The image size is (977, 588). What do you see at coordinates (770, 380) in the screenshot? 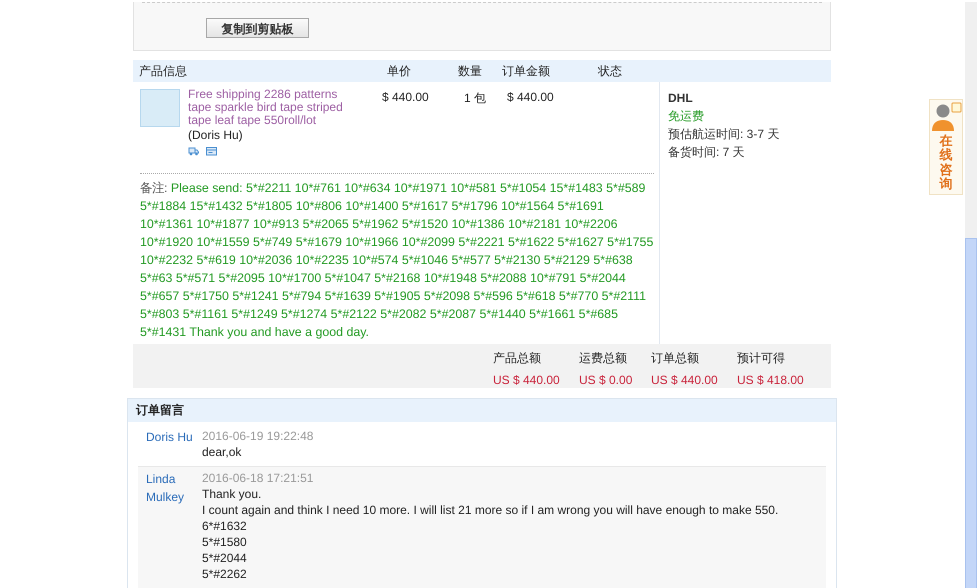
I see `total-value: US $ 418.00` at bounding box center [770, 380].